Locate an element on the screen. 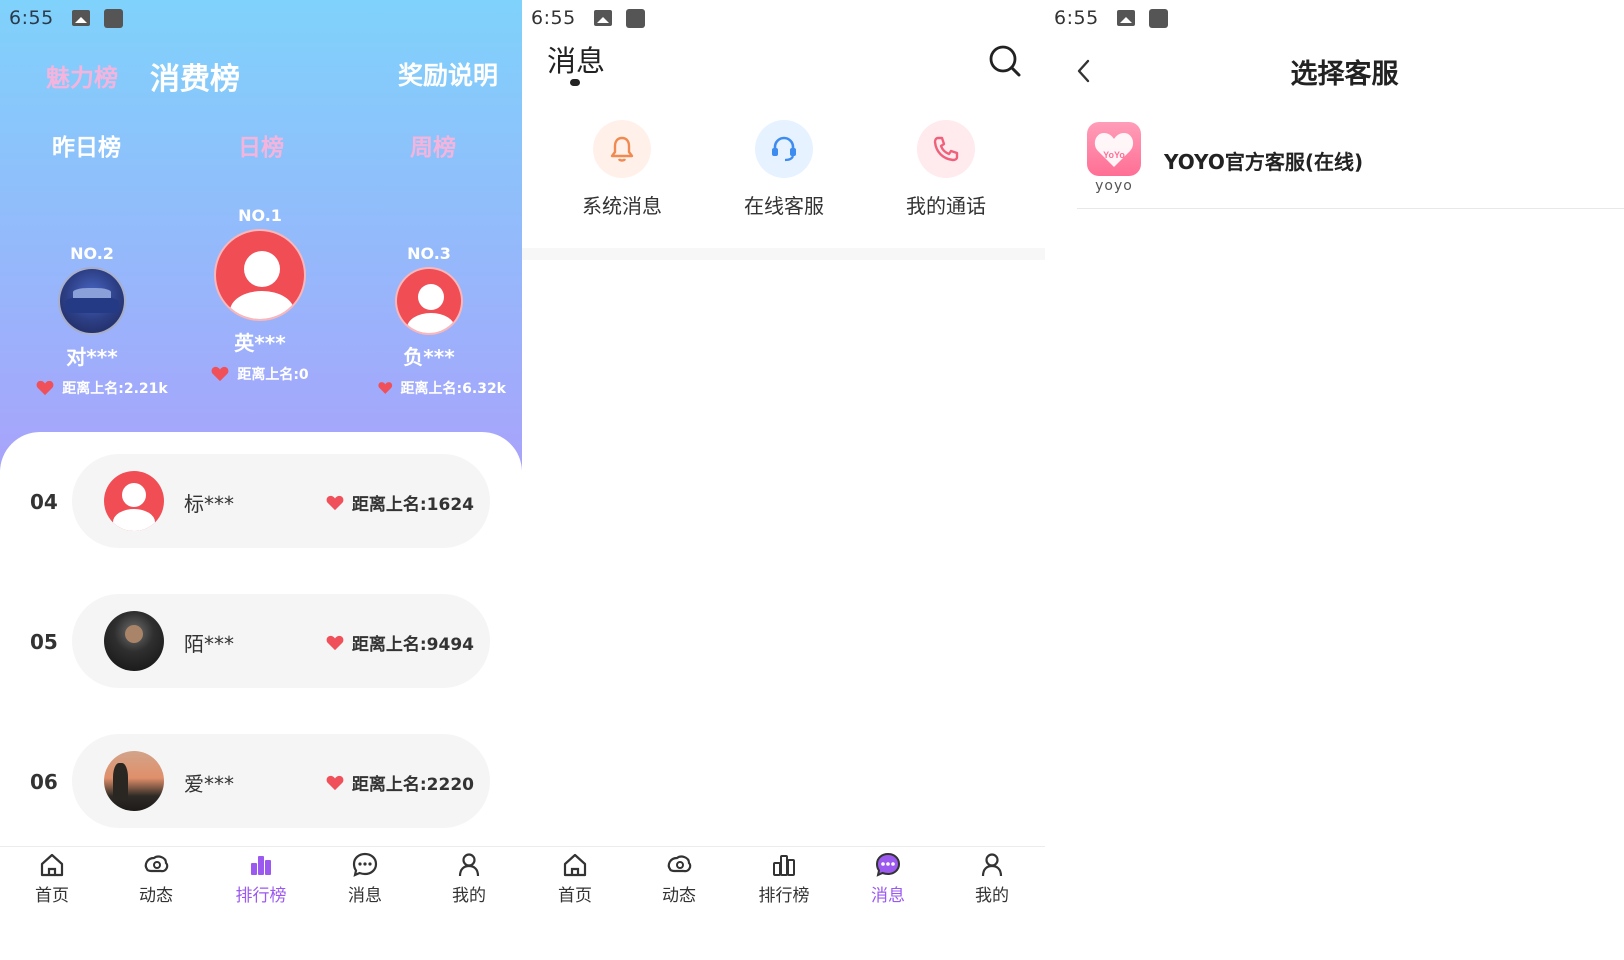  list-item-gap-text: 距离上名:2220 is located at coordinates (412, 785).